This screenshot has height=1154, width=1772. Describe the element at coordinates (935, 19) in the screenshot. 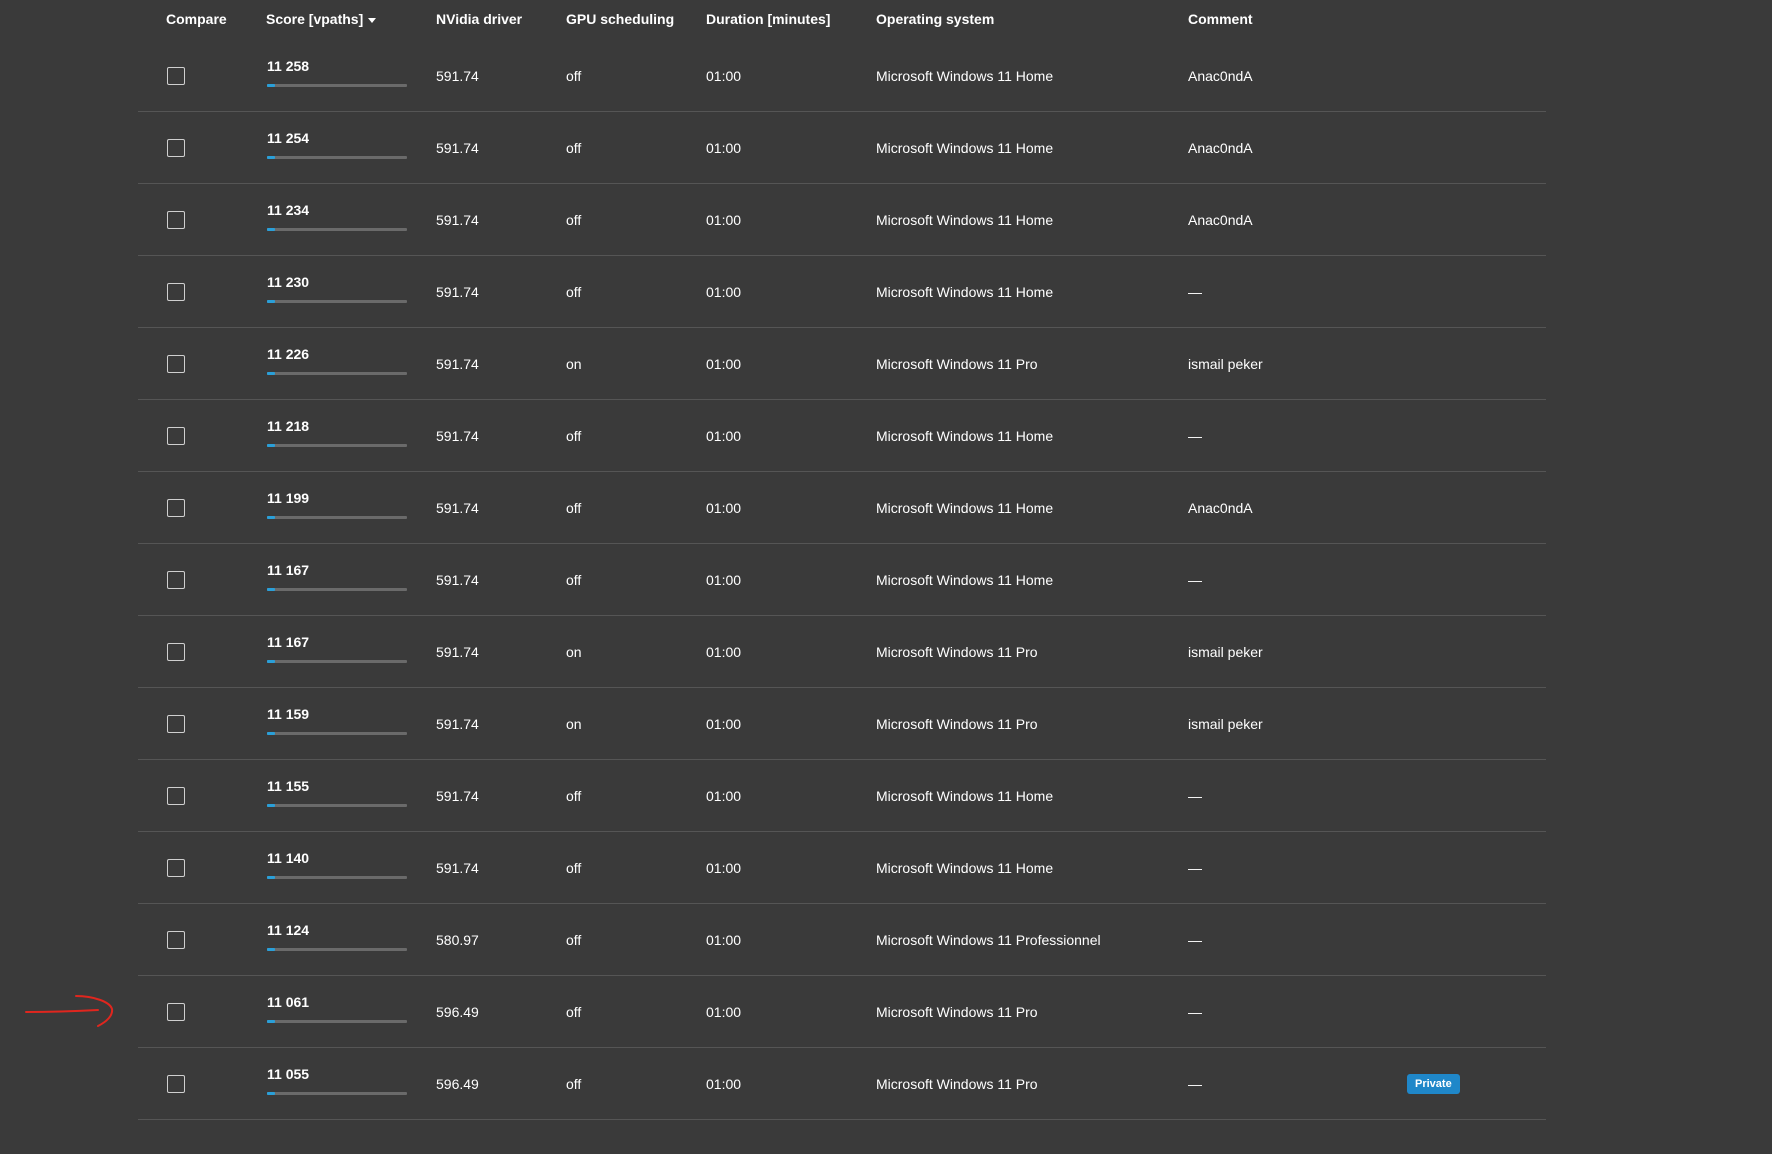

I see `header-os: Operating system` at that location.